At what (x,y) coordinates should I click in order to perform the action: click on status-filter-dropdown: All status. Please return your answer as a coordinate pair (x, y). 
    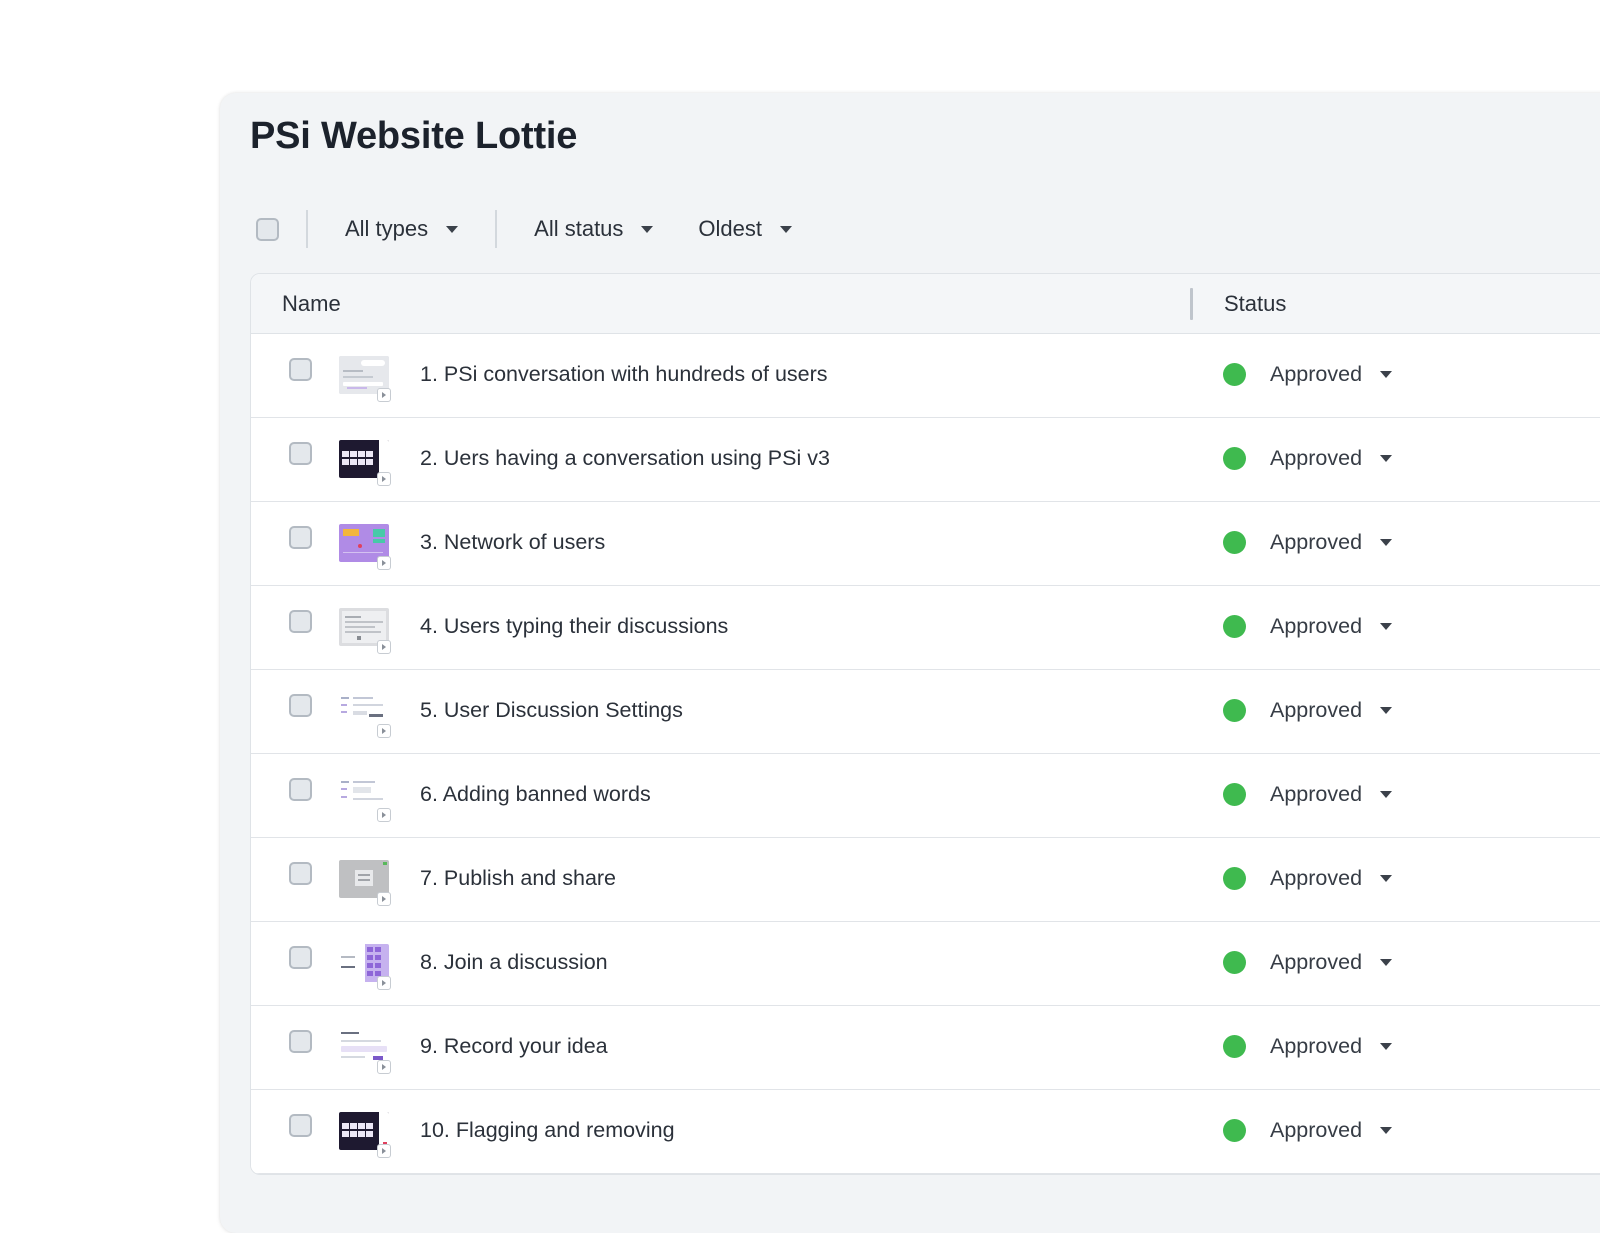
    Looking at the image, I should click on (594, 229).